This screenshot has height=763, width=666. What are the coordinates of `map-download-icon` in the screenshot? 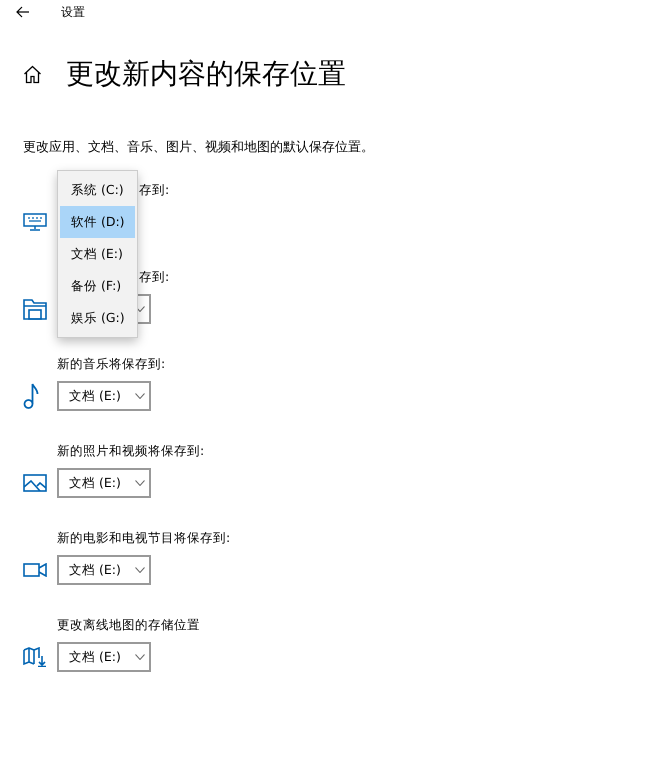 It's located at (35, 657).